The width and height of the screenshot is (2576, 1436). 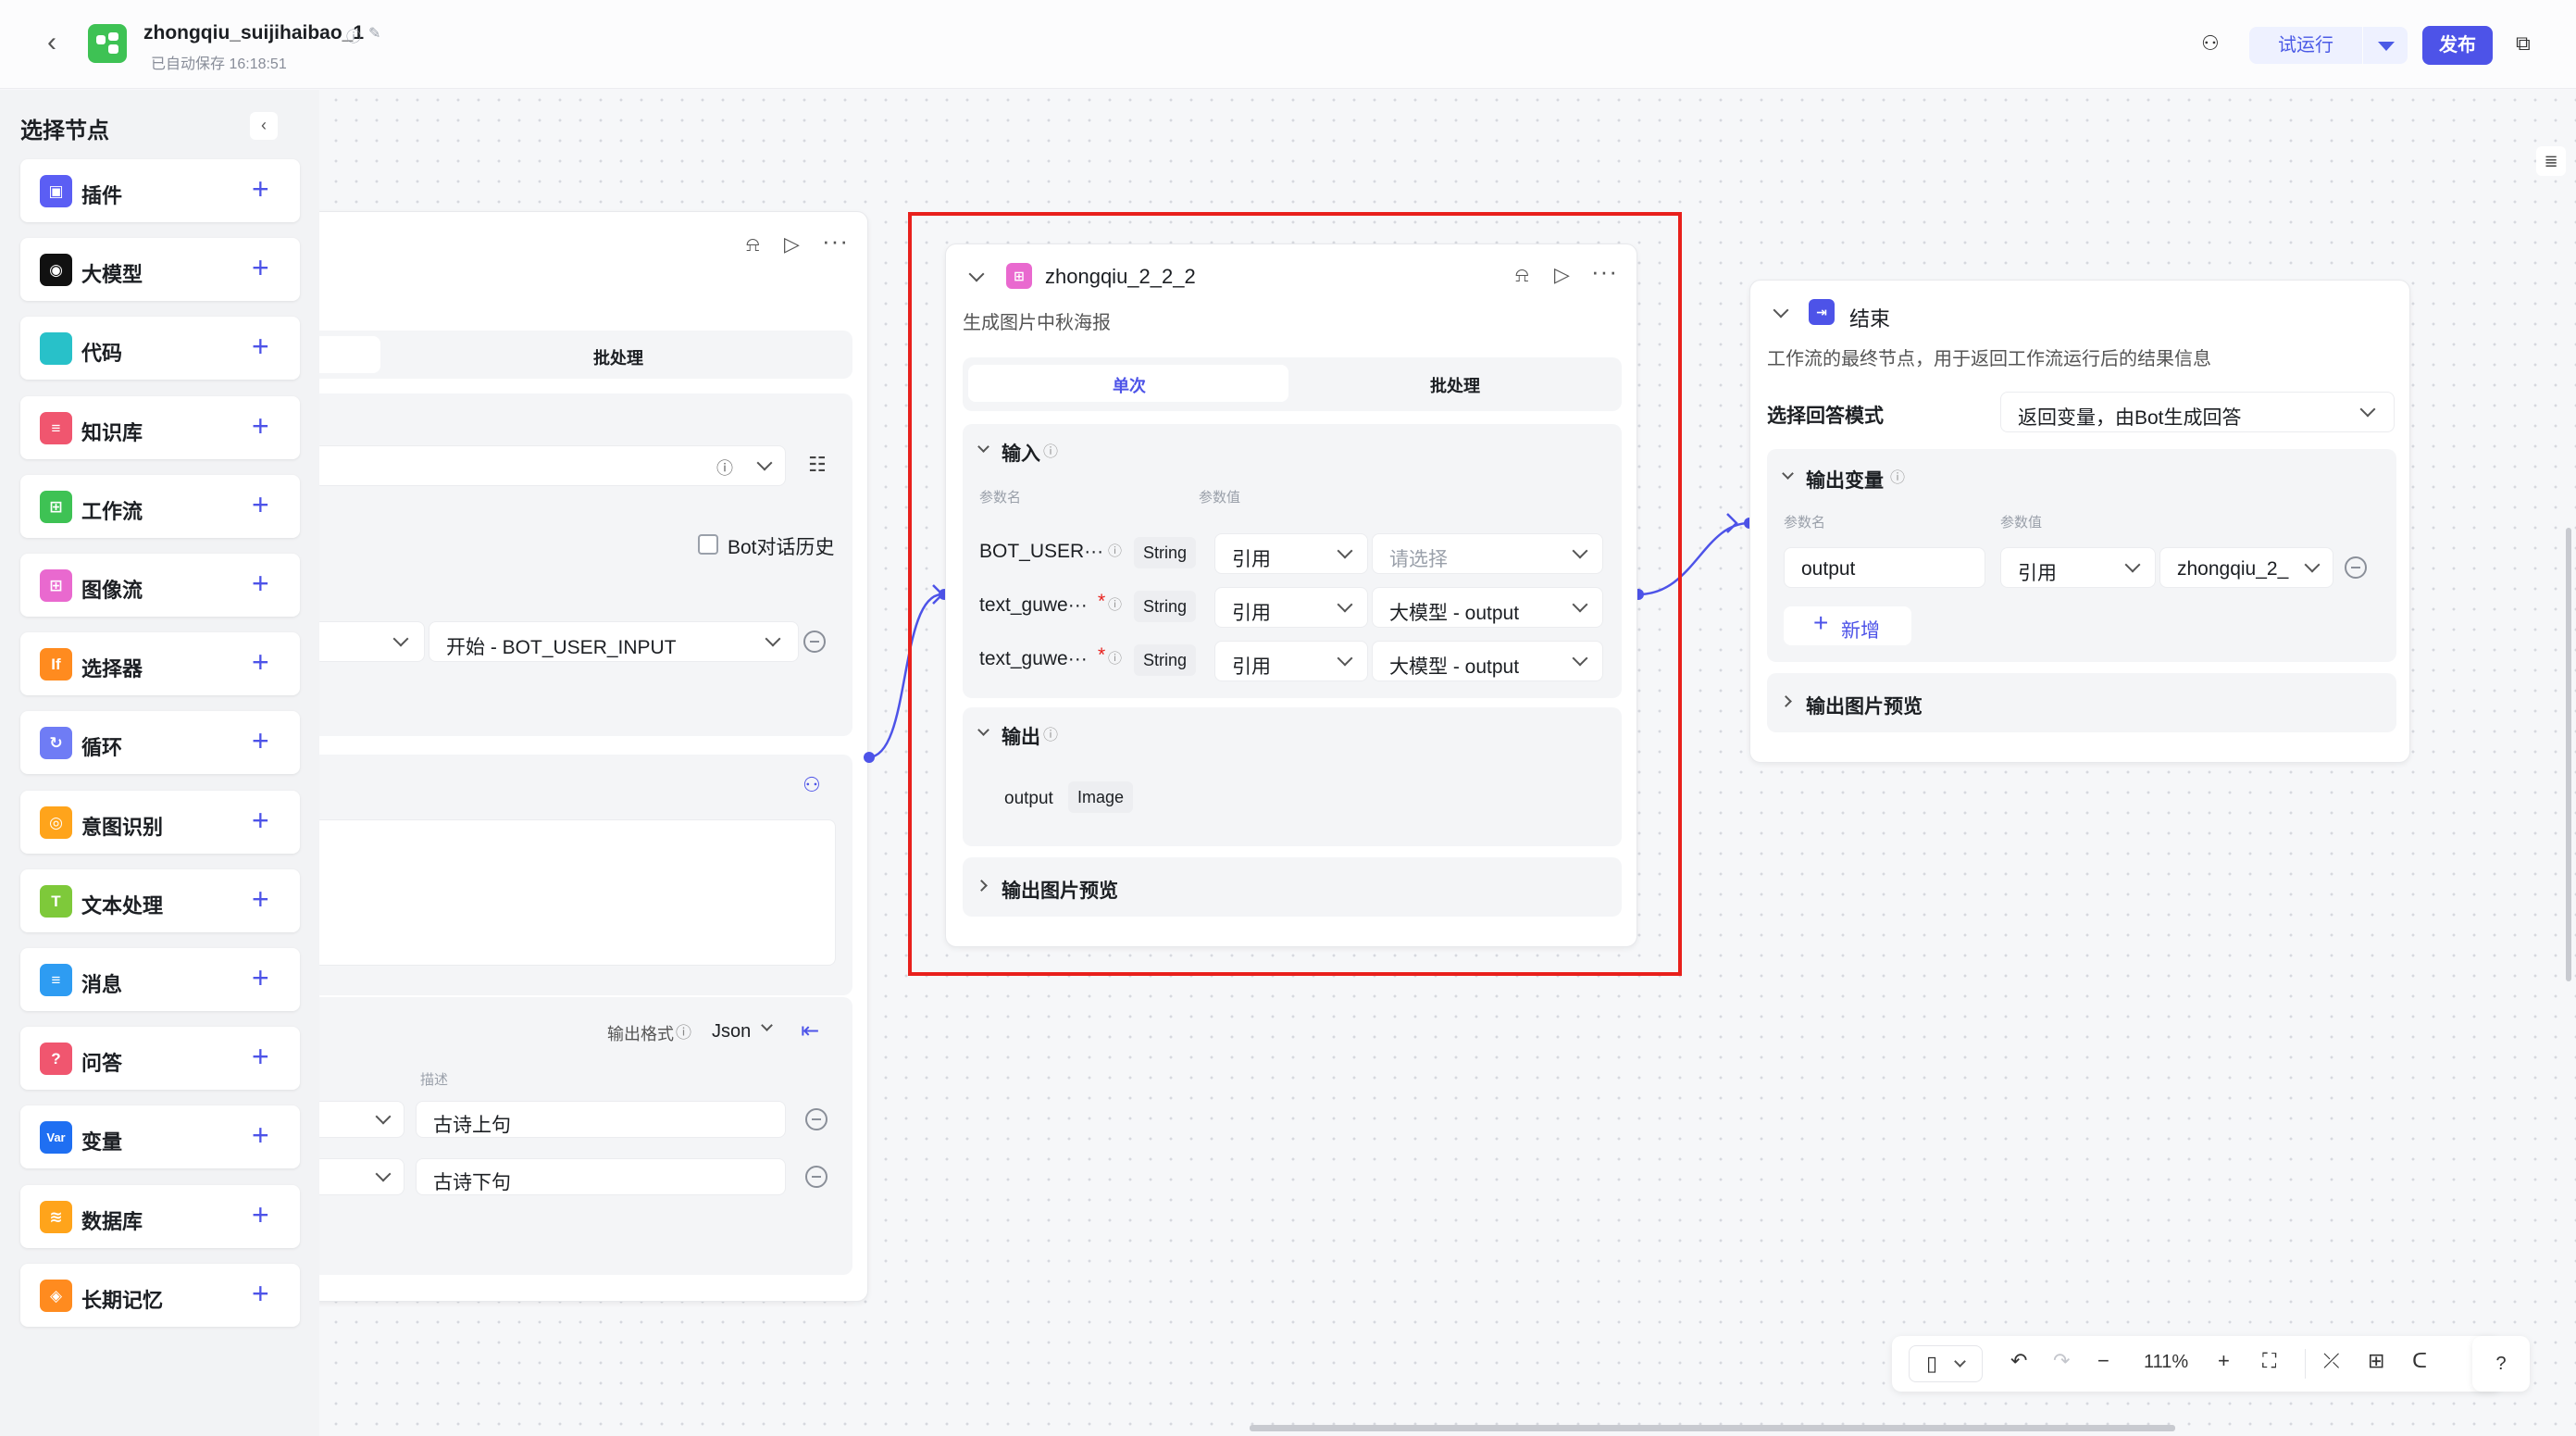 I want to click on var-name-input: output, so click(x=1884, y=567).